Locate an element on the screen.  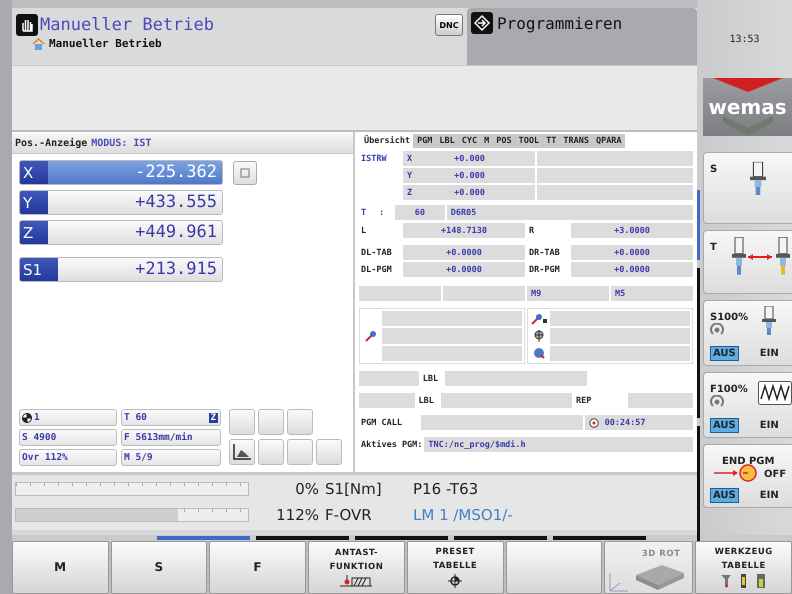
status-field: M5 is located at coordinates (652, 293).